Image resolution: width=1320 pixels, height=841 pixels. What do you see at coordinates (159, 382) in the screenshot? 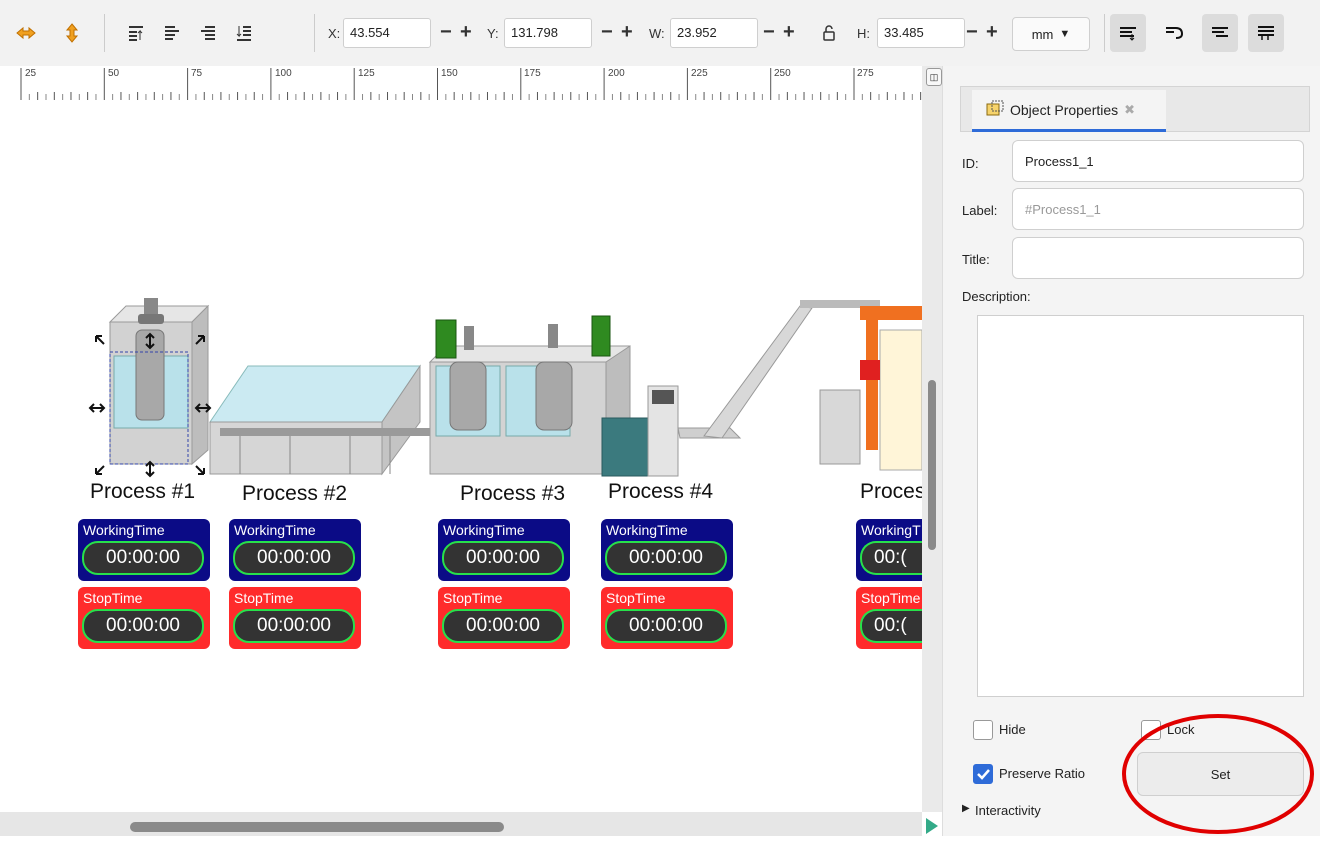
I see `process1-machine` at bounding box center [159, 382].